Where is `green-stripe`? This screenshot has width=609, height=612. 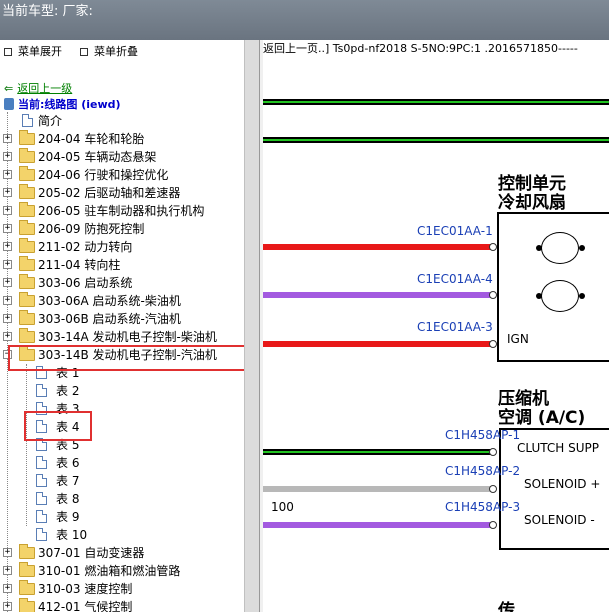 green-stripe is located at coordinates (379, 452).